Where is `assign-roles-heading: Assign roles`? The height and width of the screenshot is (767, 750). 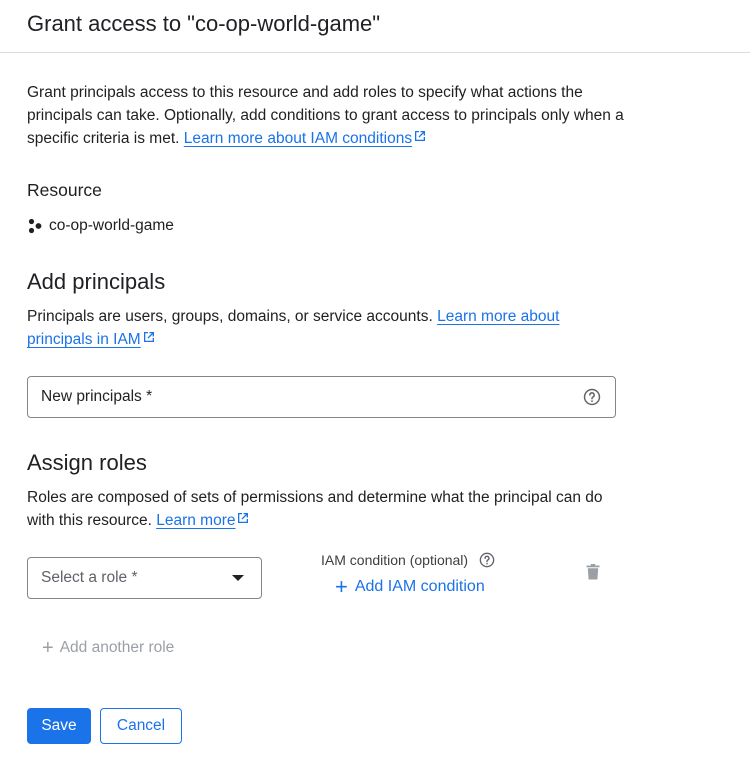
assign-roles-heading: Assign roles is located at coordinates (87, 462).